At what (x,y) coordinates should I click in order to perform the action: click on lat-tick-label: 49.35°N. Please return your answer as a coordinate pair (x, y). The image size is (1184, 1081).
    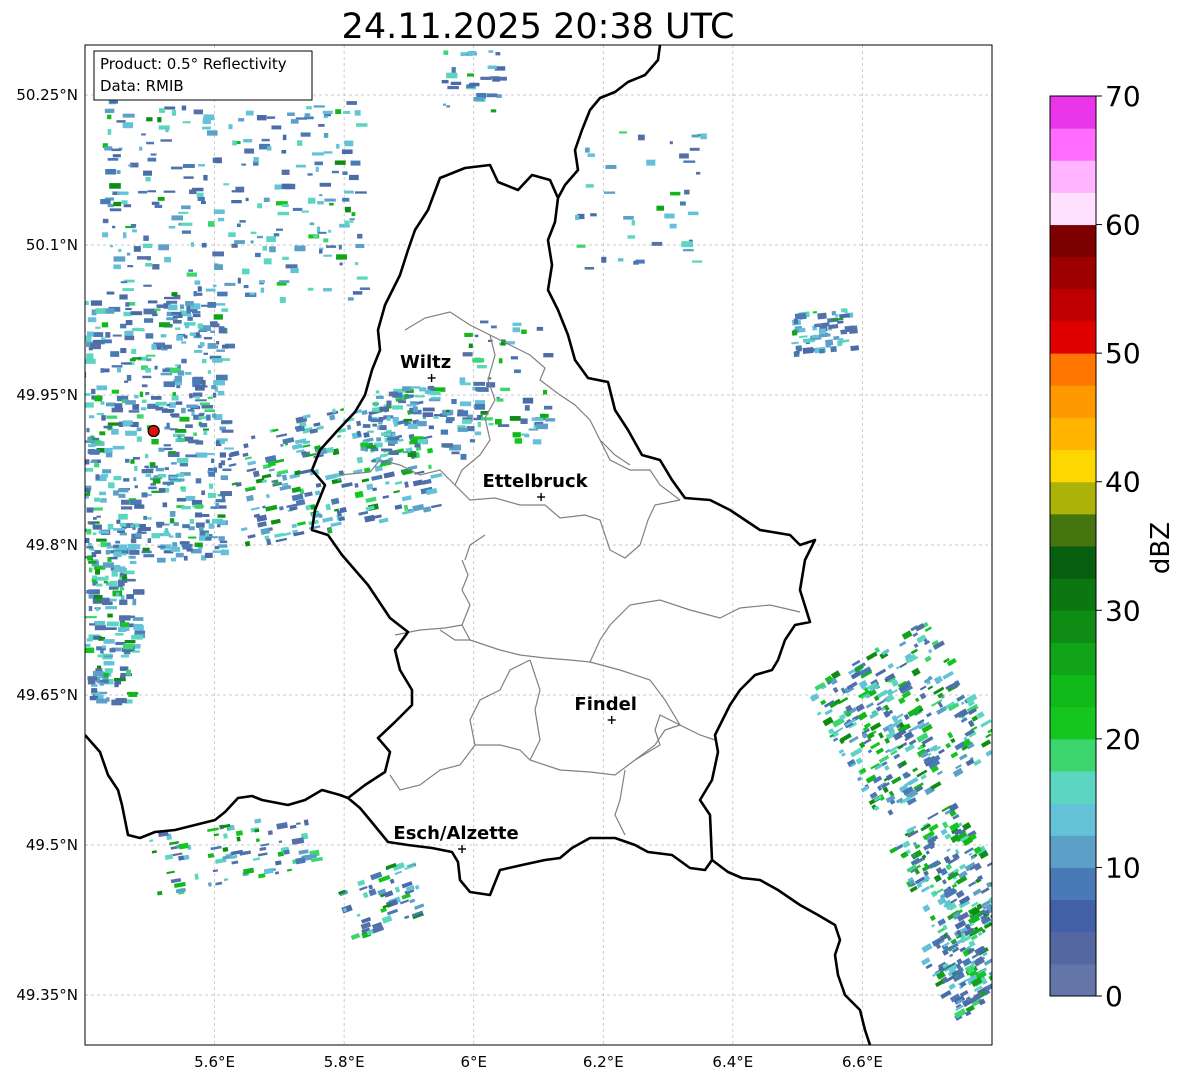
    Looking at the image, I should click on (47, 995).